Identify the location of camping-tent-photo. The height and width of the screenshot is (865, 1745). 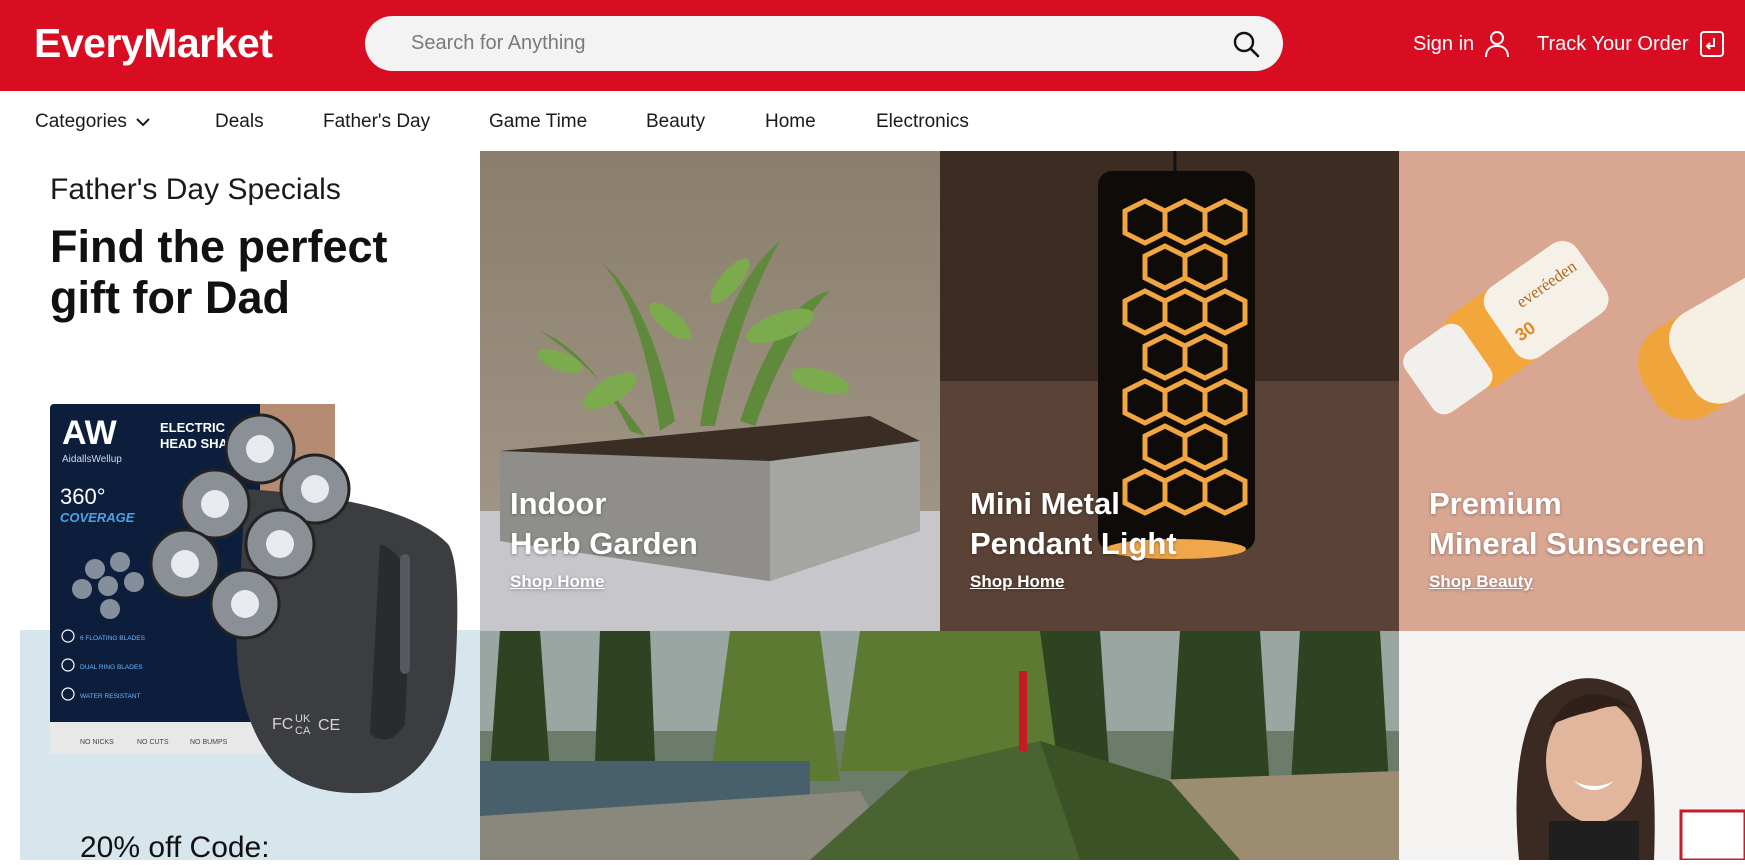
(939, 745).